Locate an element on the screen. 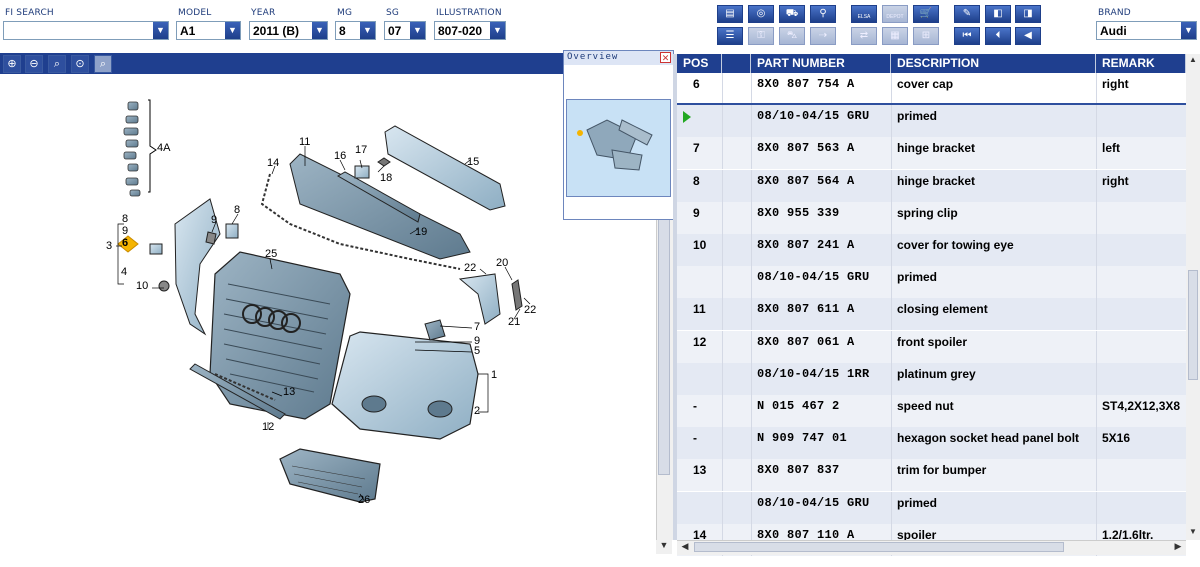  callout-22-left: 22 is located at coordinates (470, 268).